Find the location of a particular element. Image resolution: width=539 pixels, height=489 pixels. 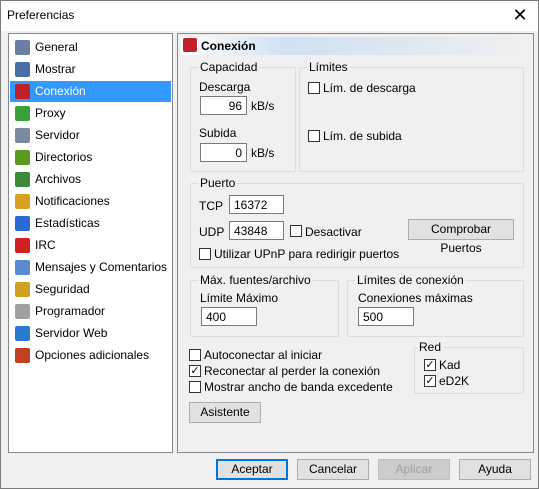

sidebar-item-label: Servidor is located at coordinates (57, 135).